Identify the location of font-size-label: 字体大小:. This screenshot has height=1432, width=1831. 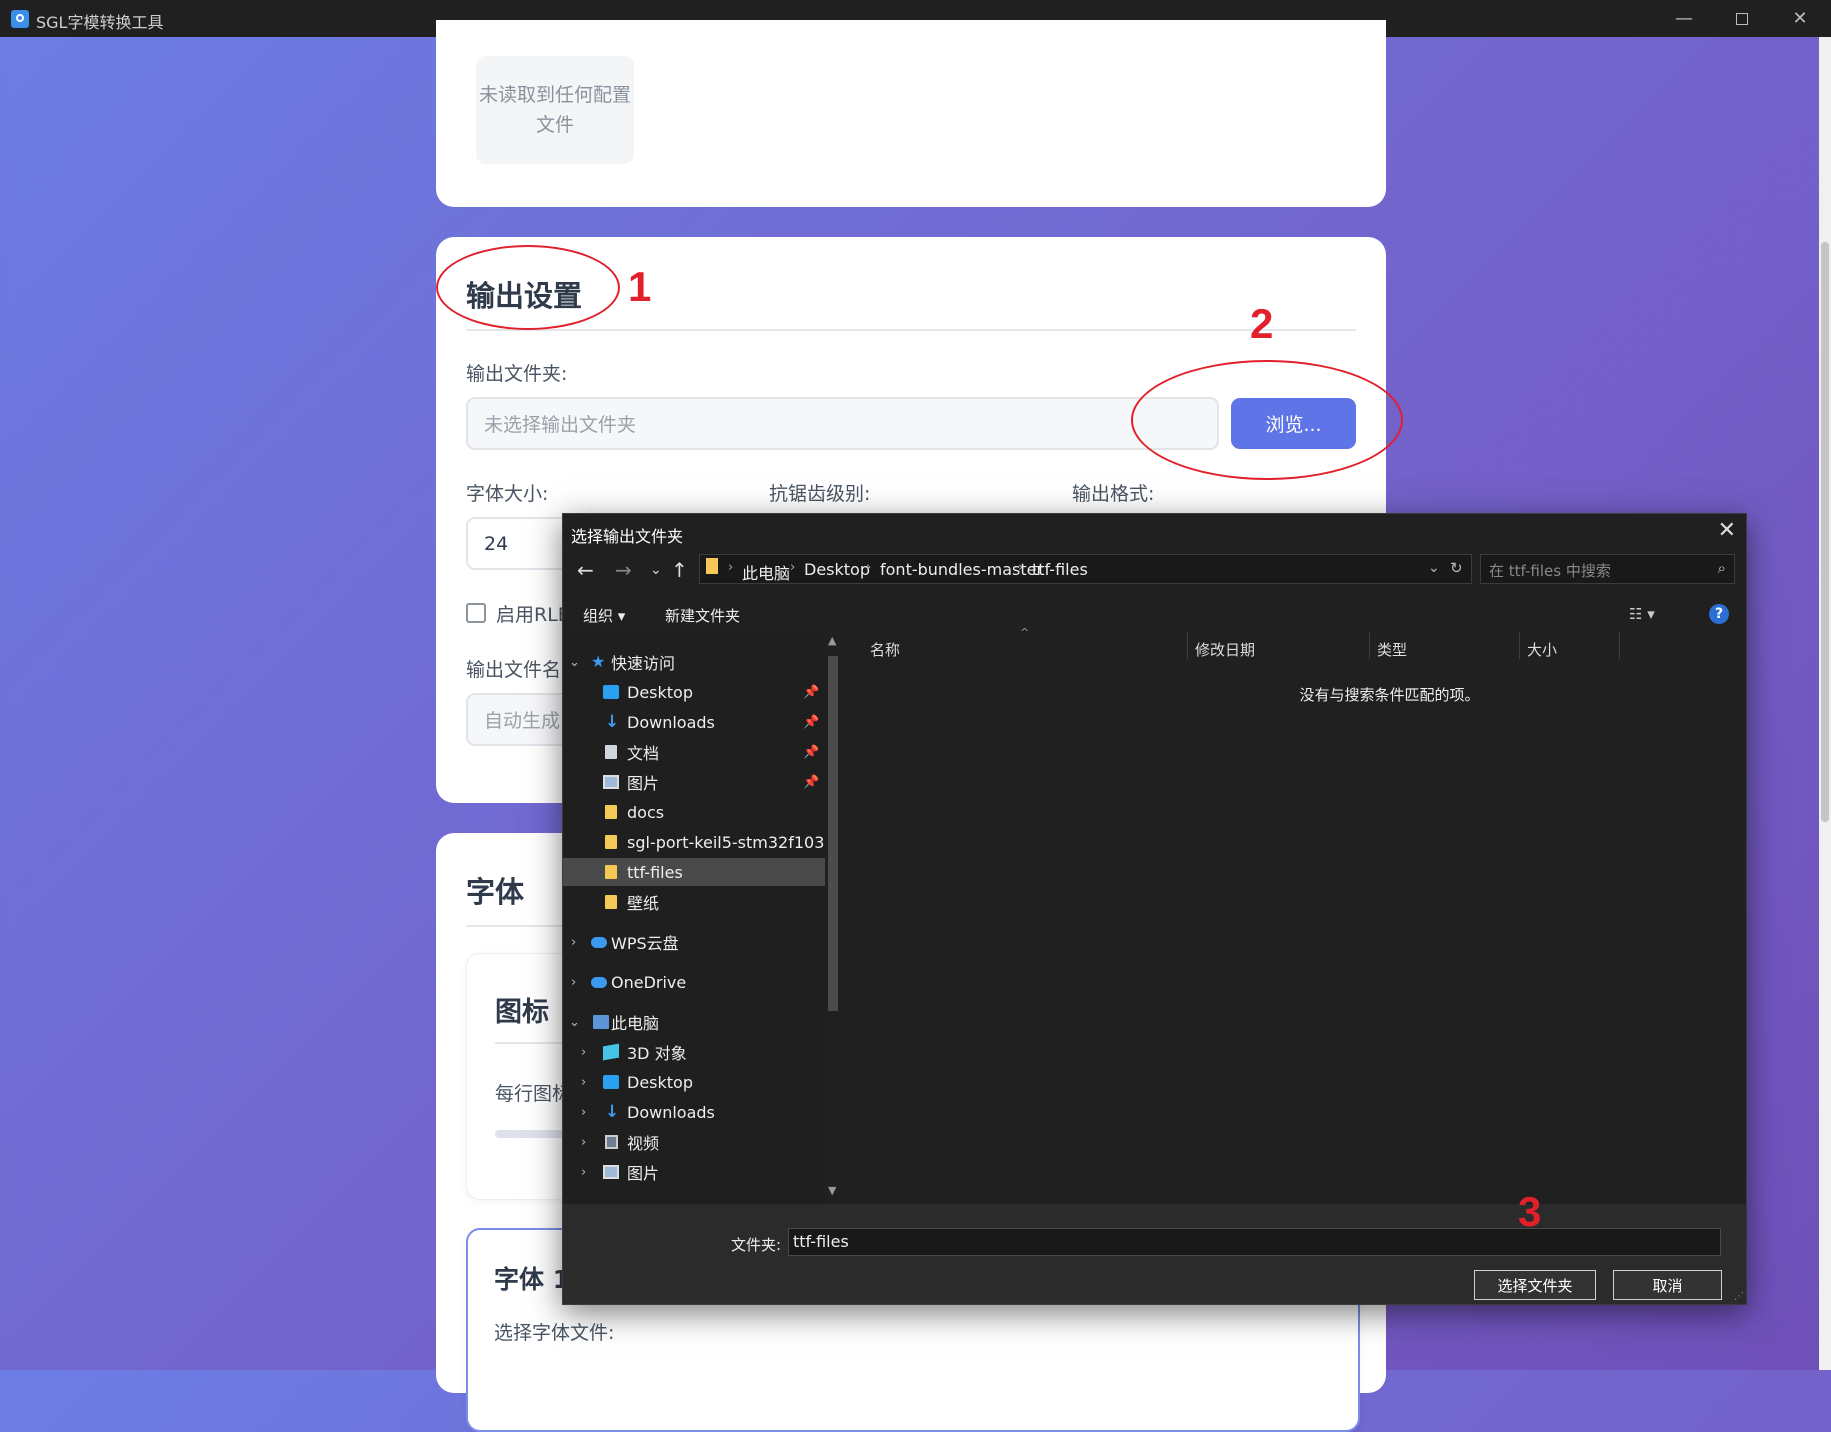
(507, 494).